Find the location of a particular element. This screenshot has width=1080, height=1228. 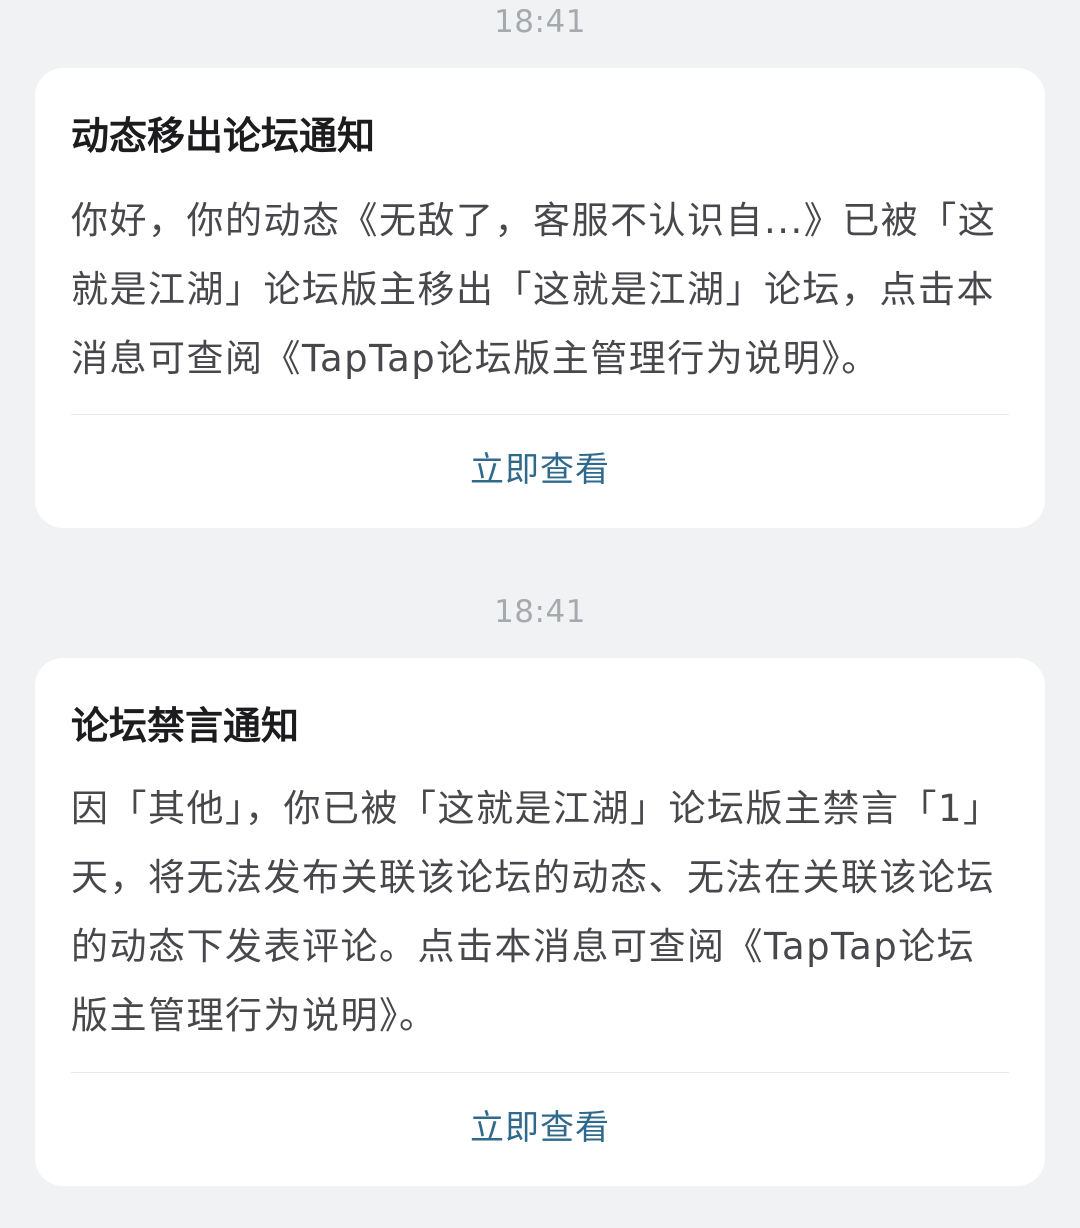

notification-title: 论坛禁言通知 is located at coordinates (185, 726).